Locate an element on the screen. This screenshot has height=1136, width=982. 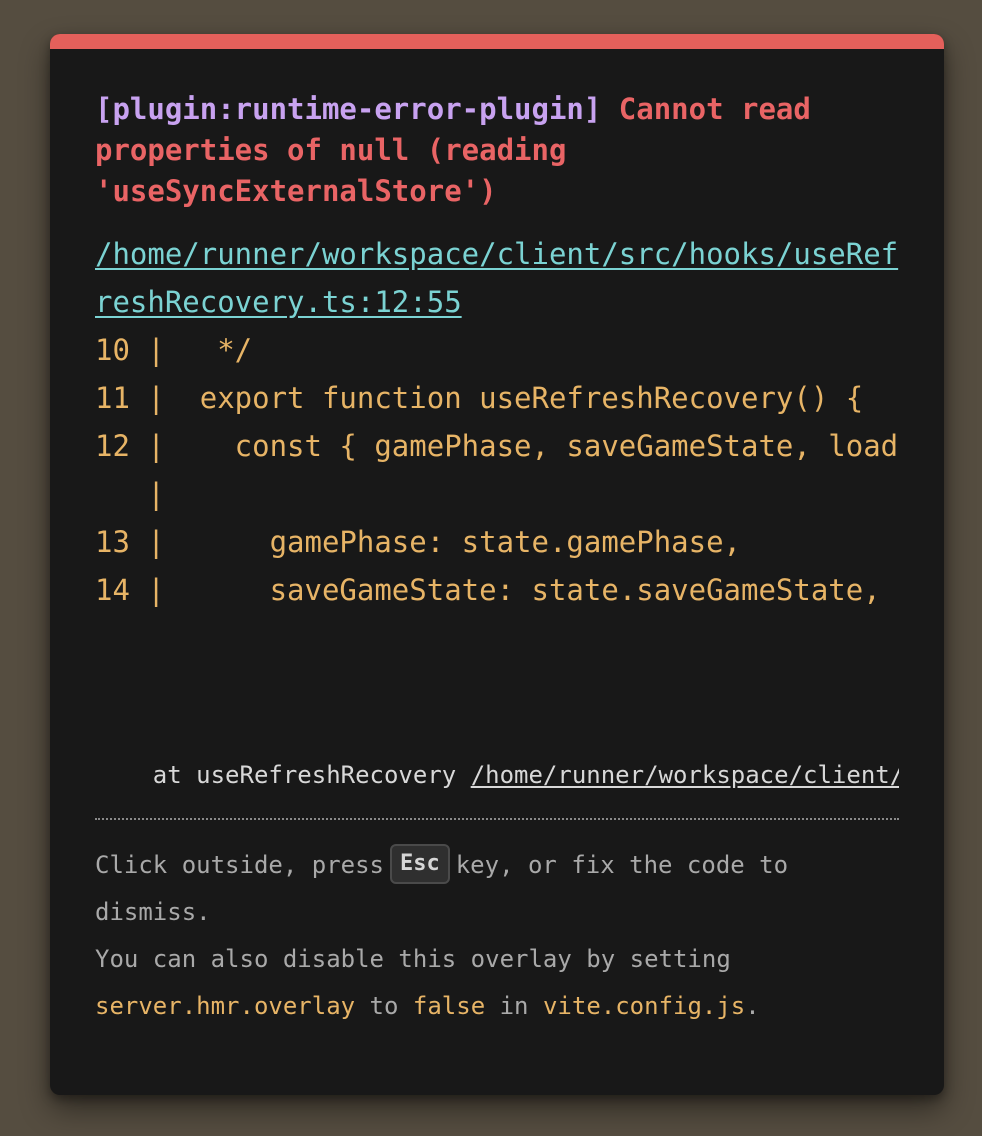
code-frame-line: 14 | saveGameState: state.saveGameState, is located at coordinates (488, 590).